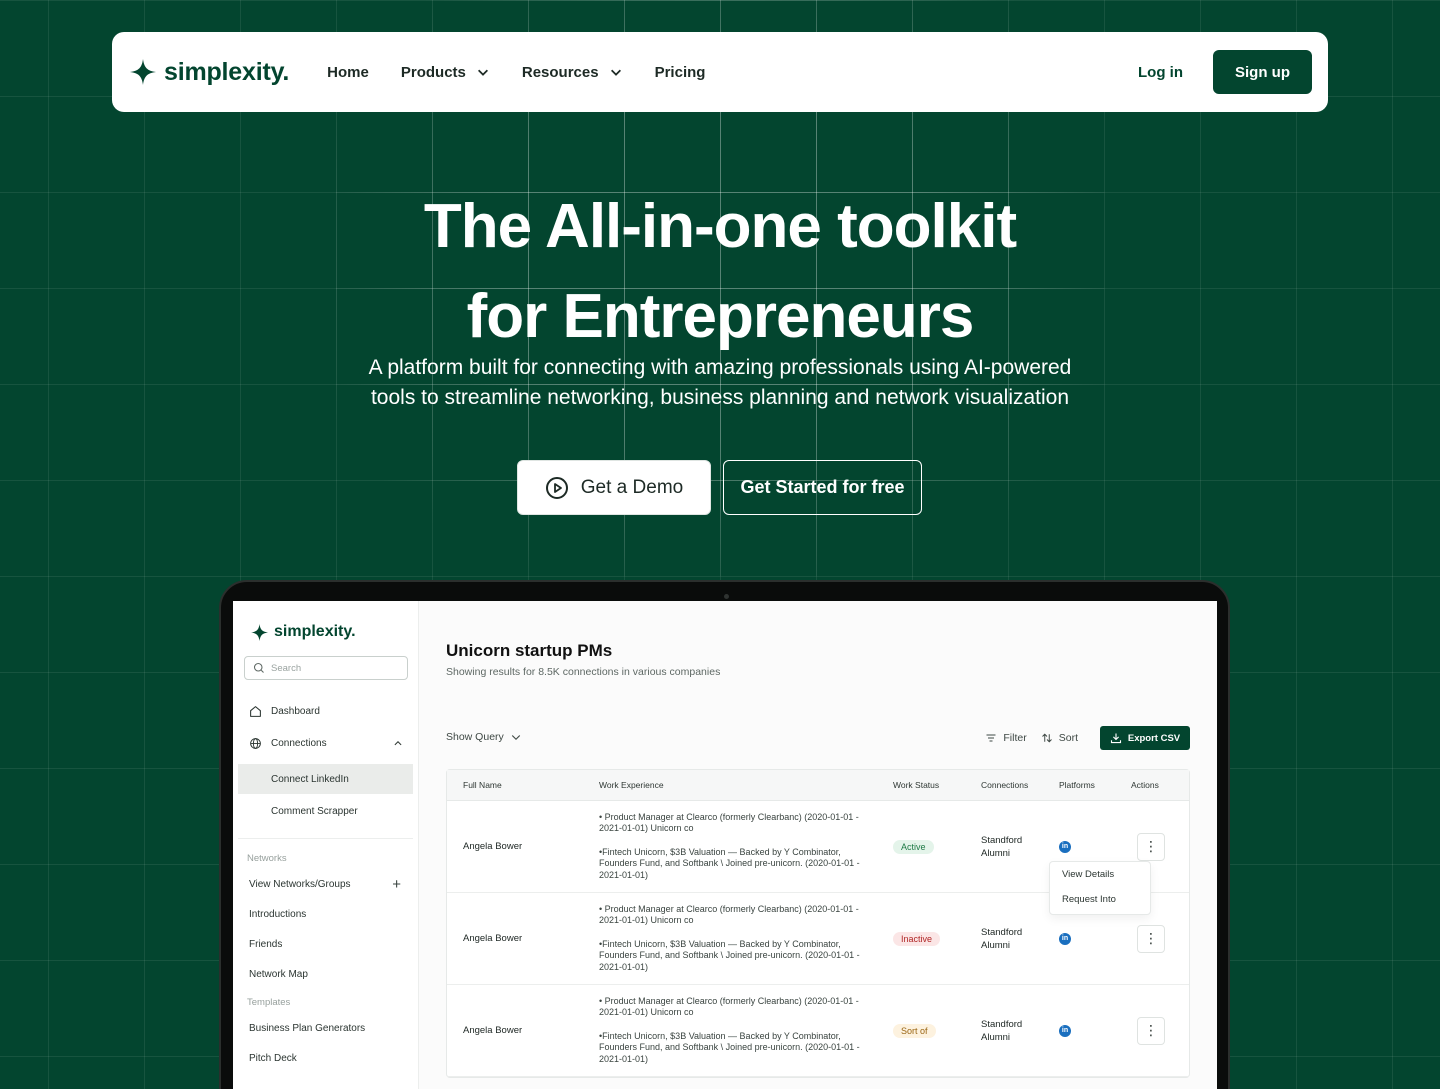 Image resolution: width=1440 pixels, height=1089 pixels. I want to click on cell-work-status: Active, so click(924, 846).